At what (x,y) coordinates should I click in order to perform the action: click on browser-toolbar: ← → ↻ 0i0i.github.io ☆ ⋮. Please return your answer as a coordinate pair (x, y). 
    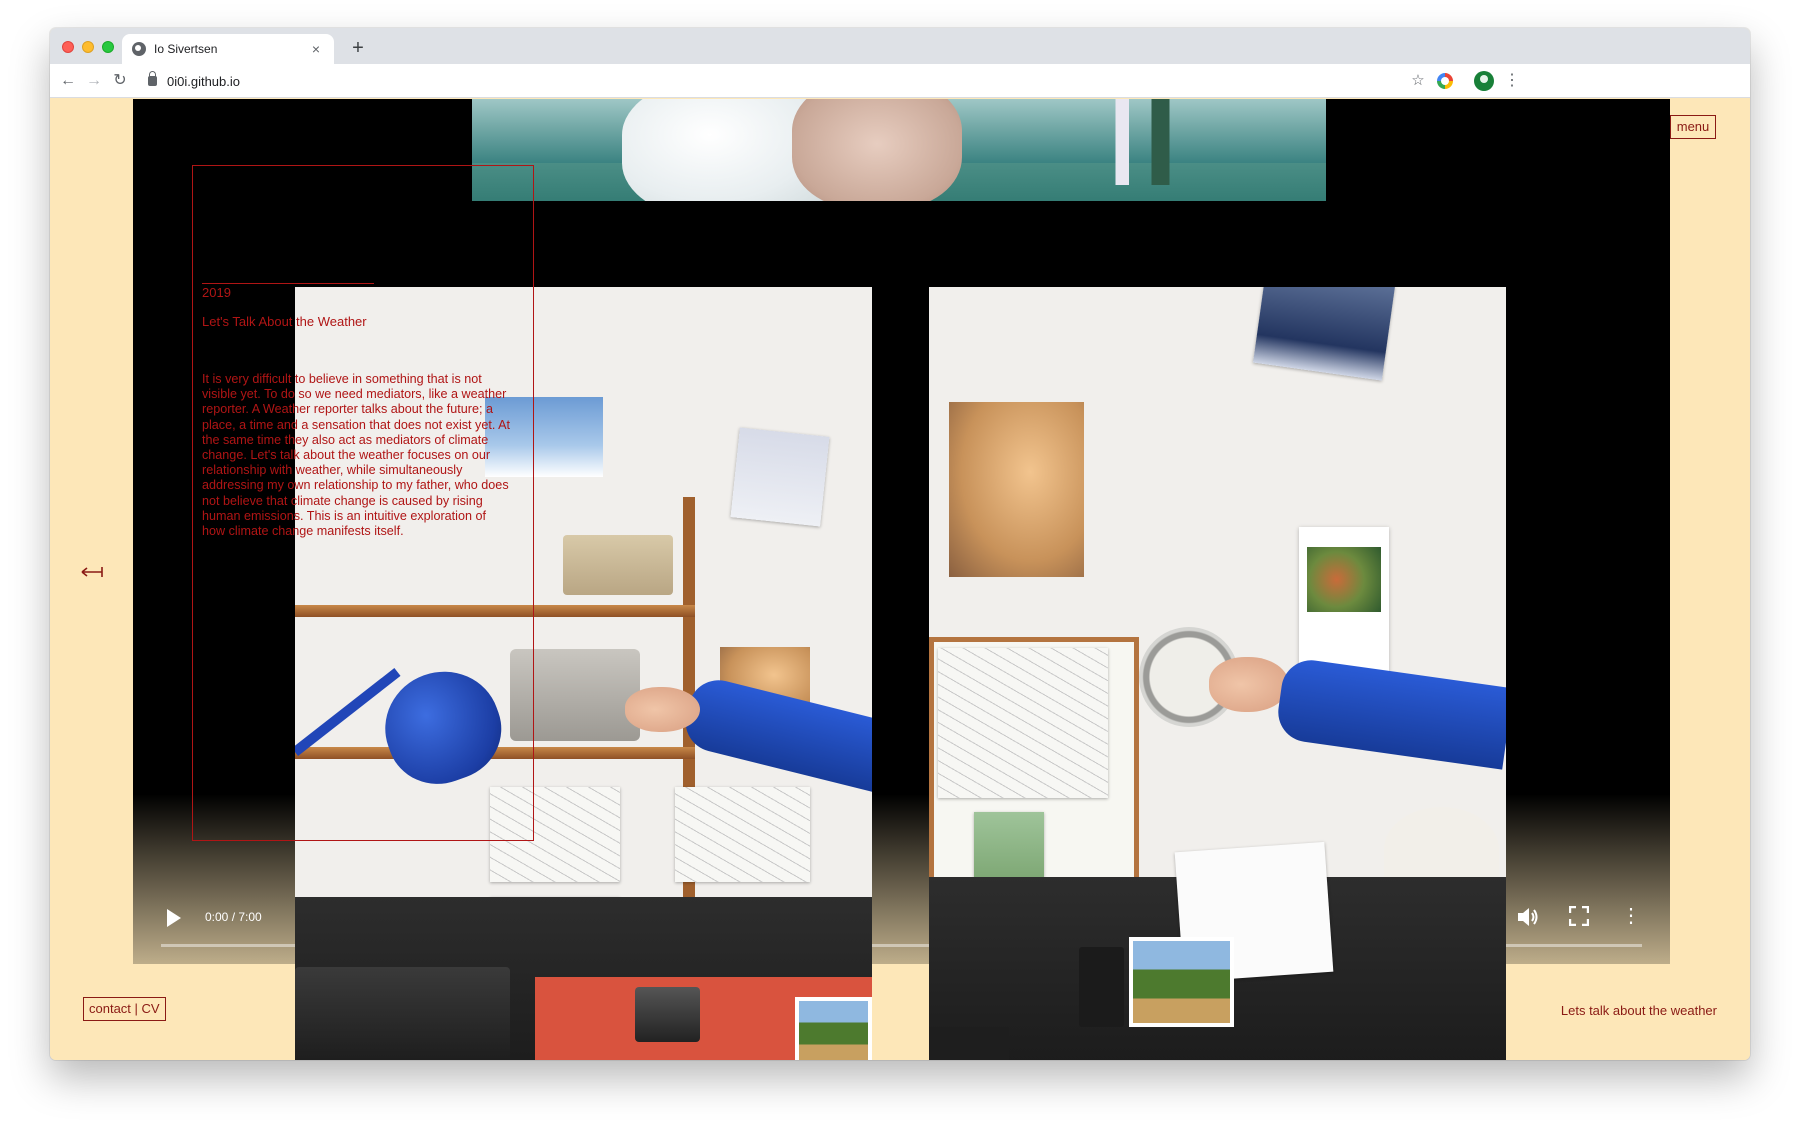
    Looking at the image, I should click on (900, 81).